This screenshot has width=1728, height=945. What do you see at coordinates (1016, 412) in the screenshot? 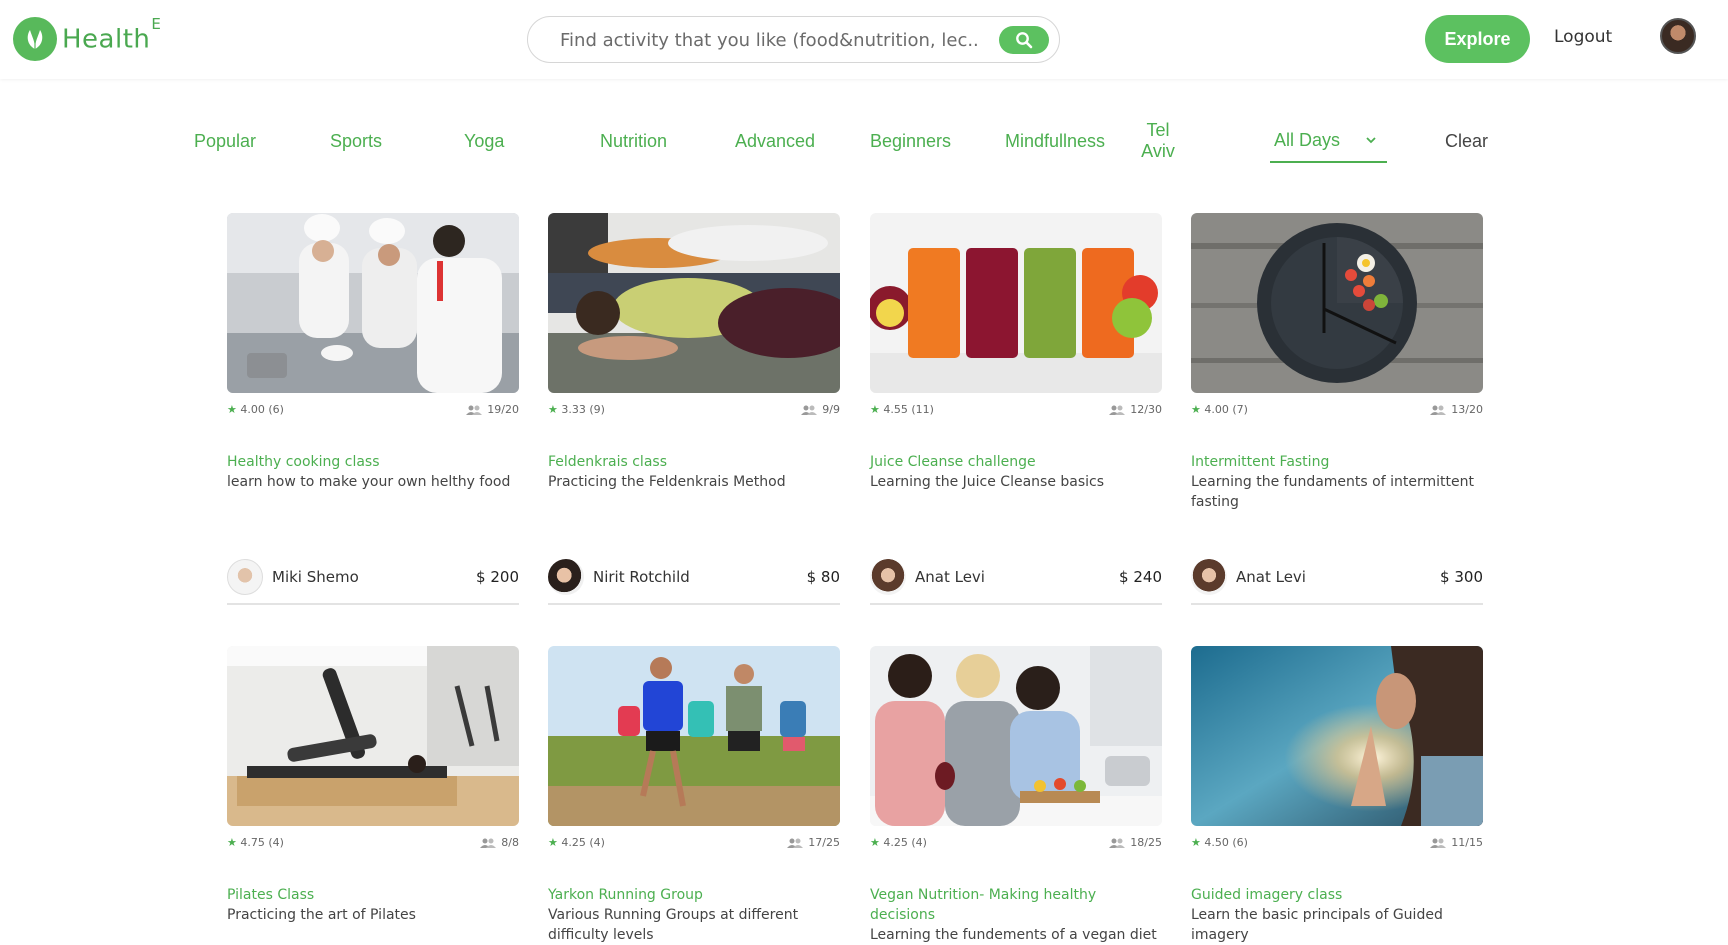
I see `card-meta: ★ 4.55 (11) 12/30` at bounding box center [1016, 412].